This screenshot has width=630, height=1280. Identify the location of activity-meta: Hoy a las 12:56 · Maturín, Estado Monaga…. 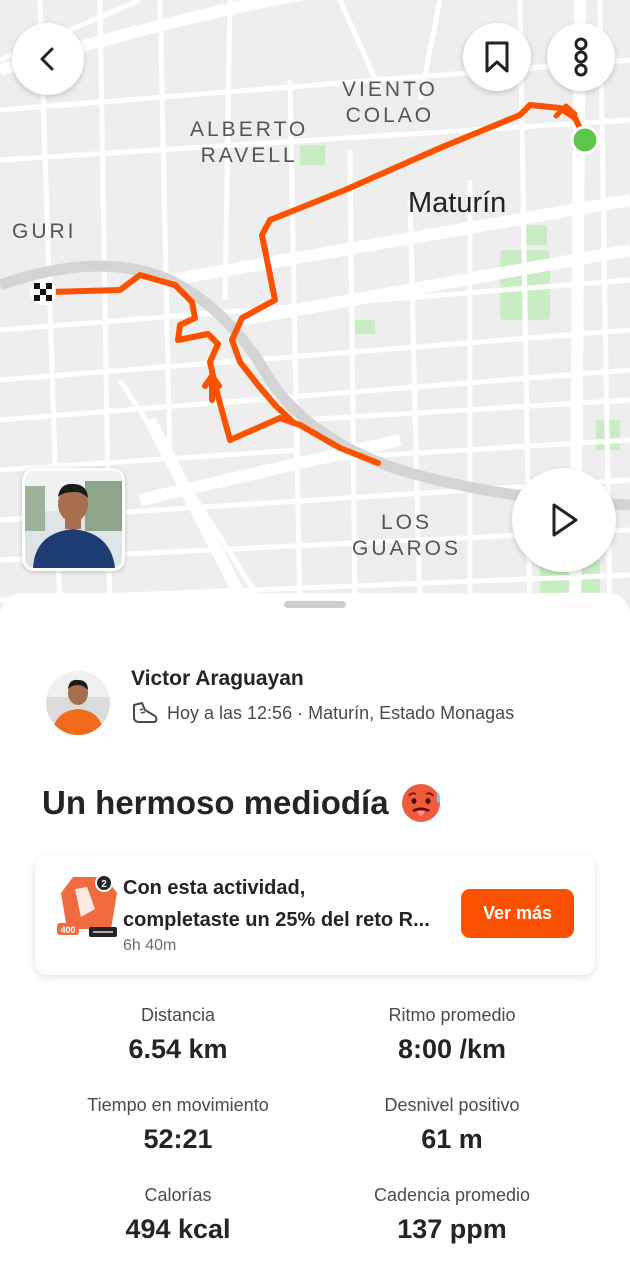
(322, 713).